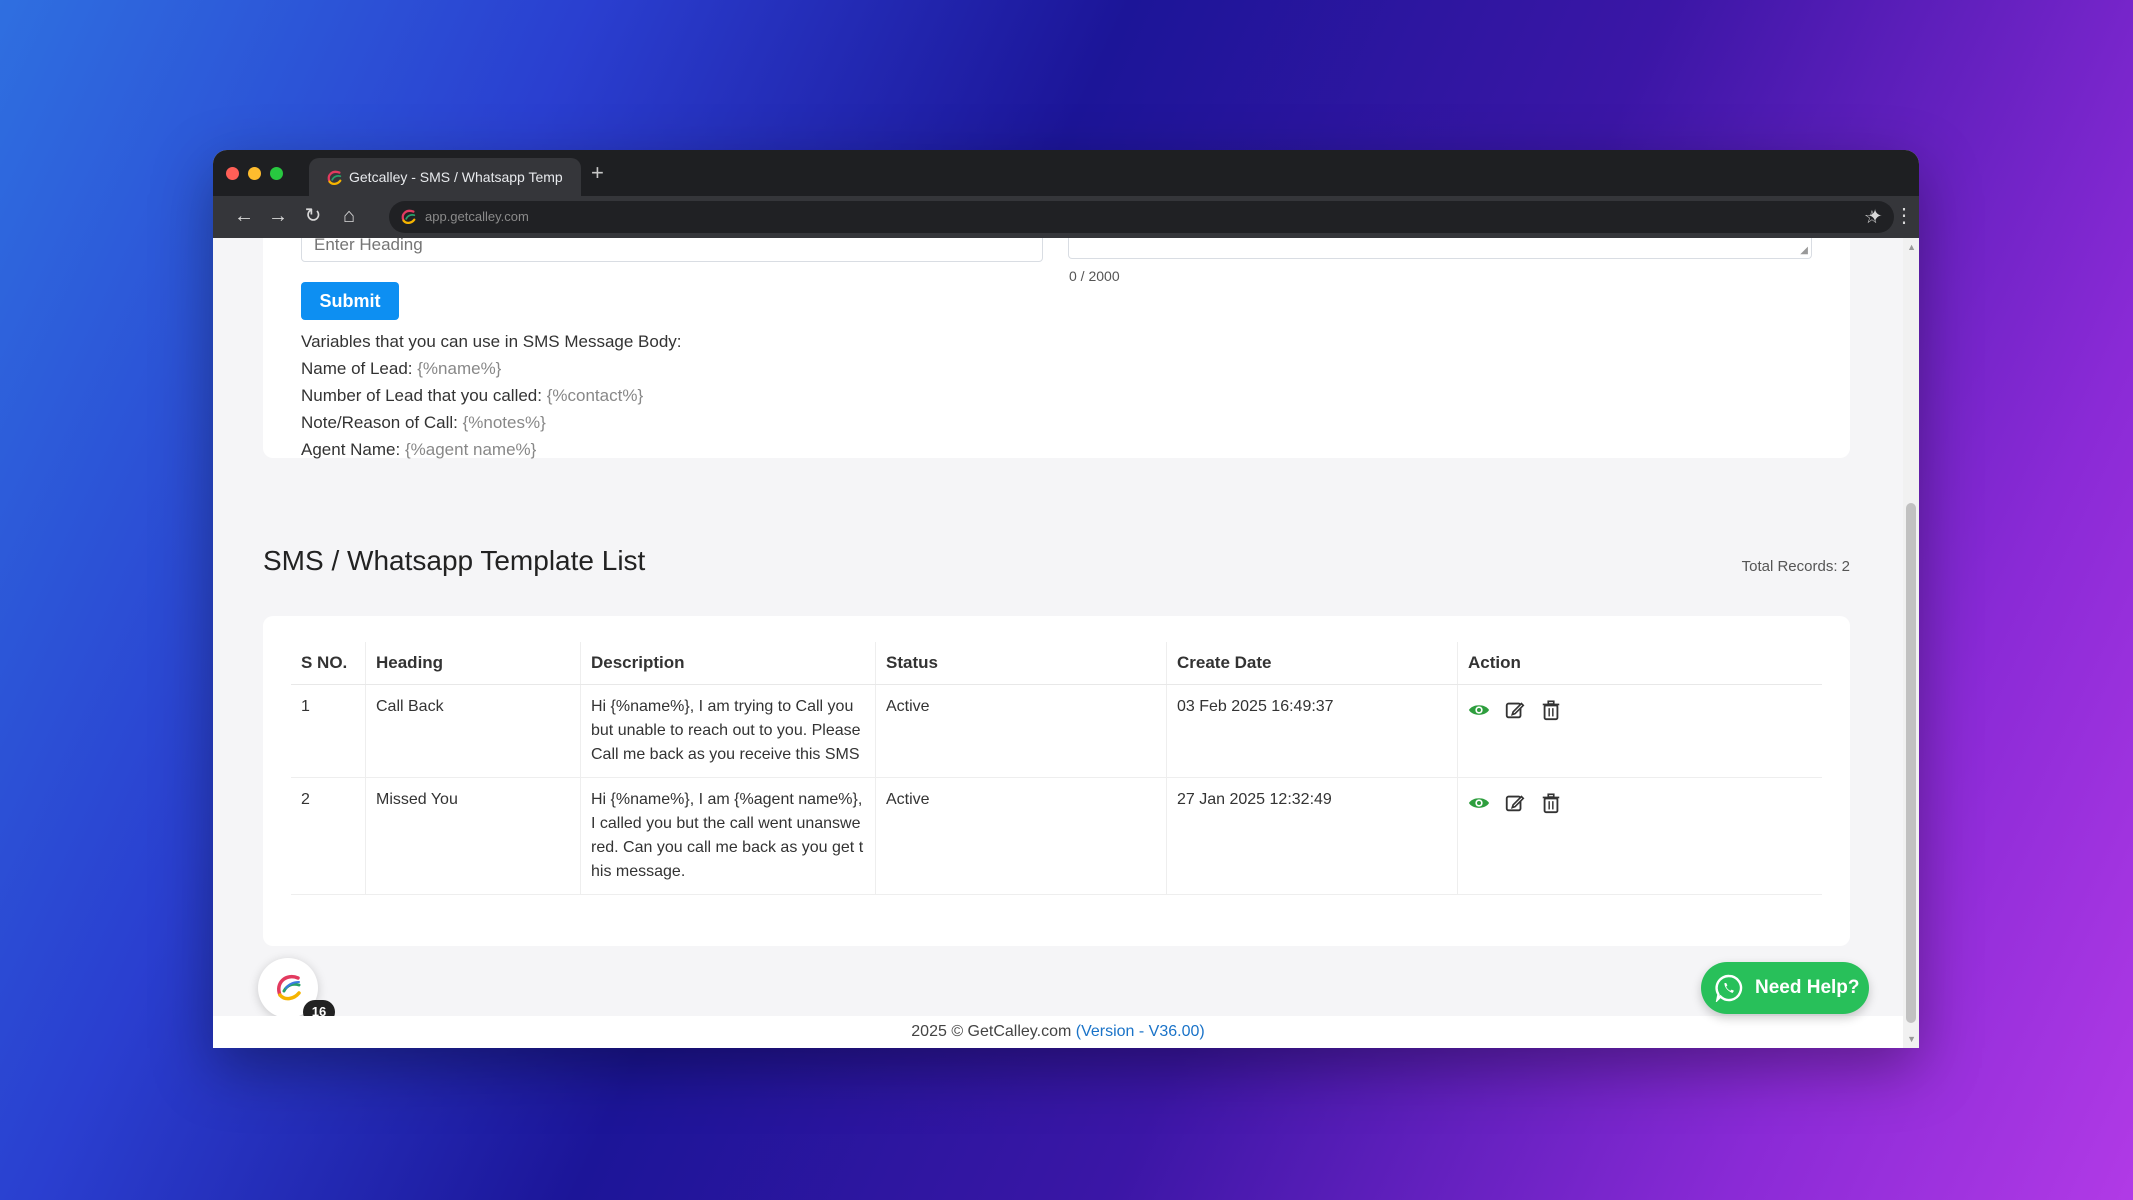 Image resolution: width=2133 pixels, height=1200 pixels. Describe the element at coordinates (672, 250) in the screenshot. I see `heading-input` at that location.